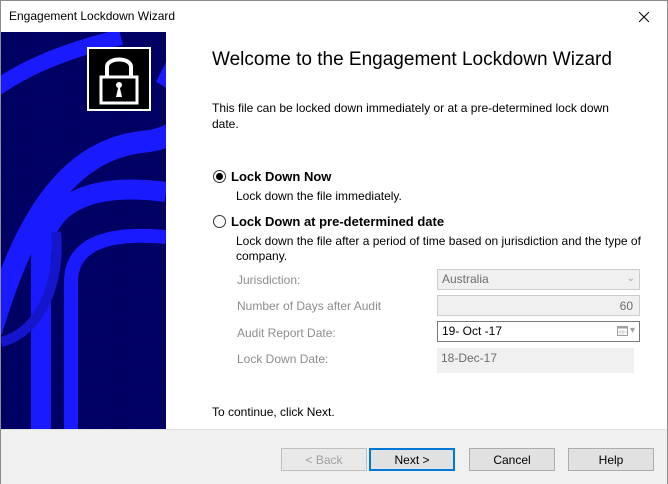  I want to click on close-icon, so click(644, 16).